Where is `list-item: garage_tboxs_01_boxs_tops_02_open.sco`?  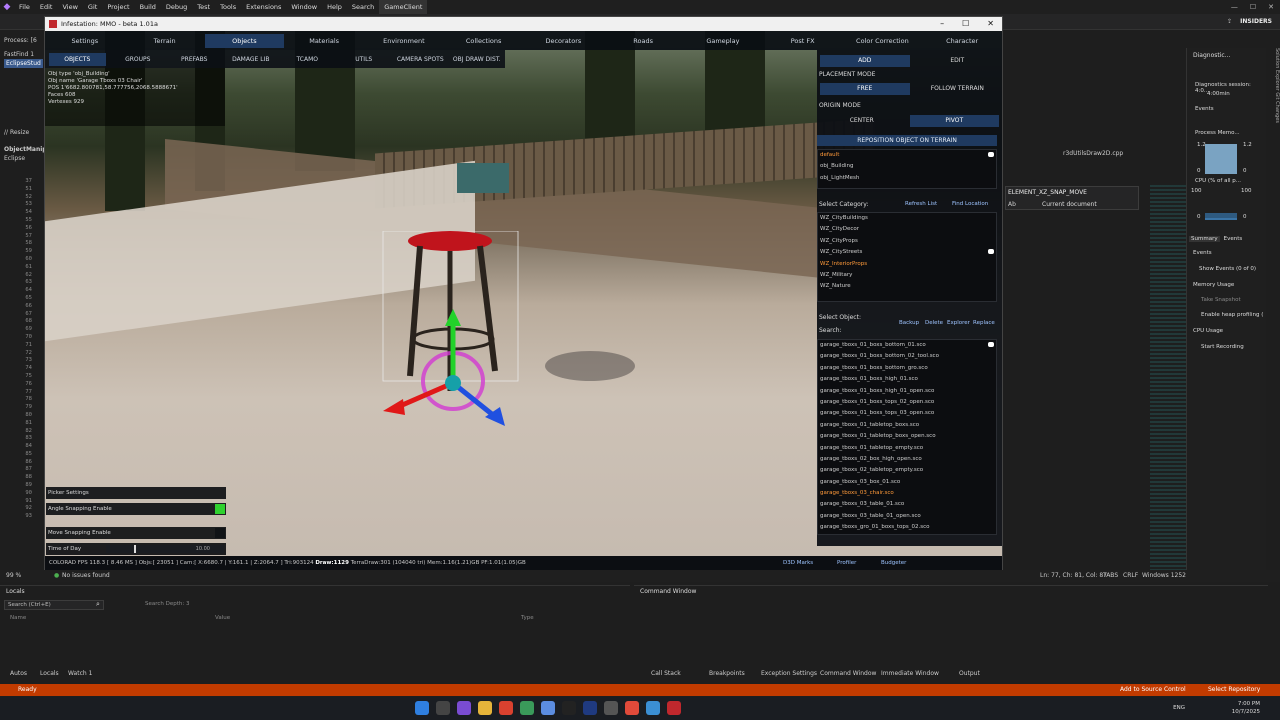 list-item: garage_tboxs_01_boxs_tops_02_open.sco is located at coordinates (907, 402).